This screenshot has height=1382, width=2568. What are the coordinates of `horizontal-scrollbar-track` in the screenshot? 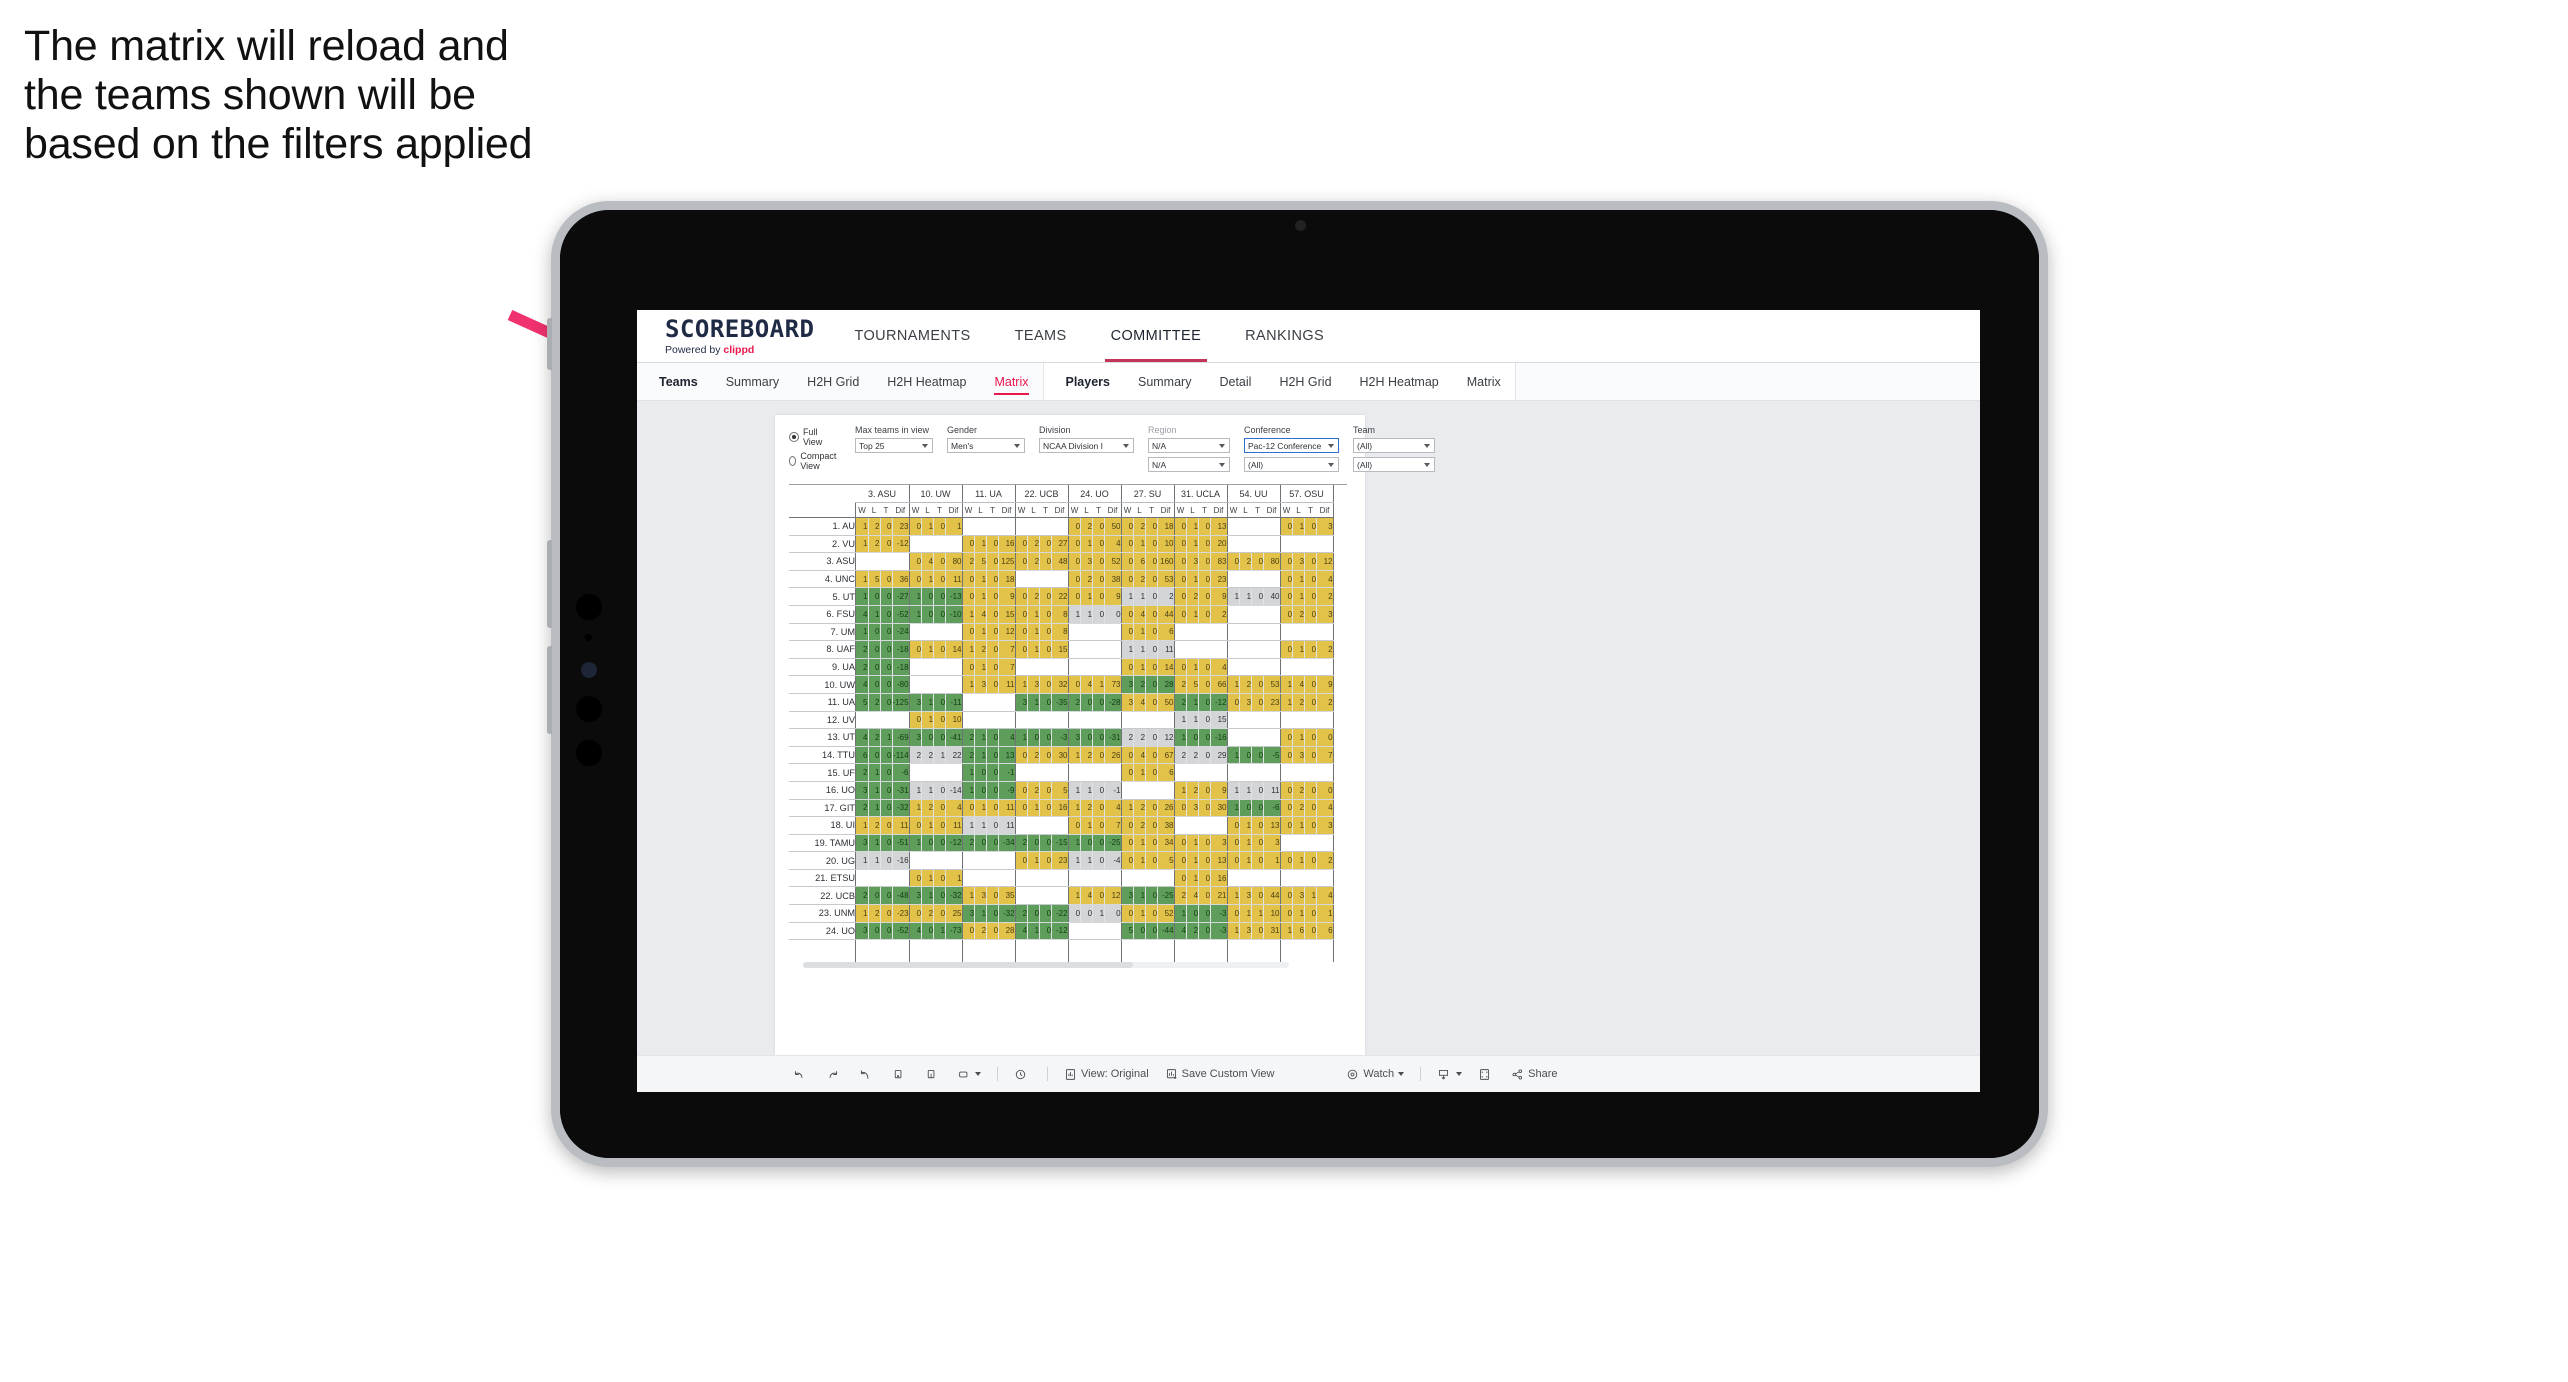 It's located at (1046, 965).